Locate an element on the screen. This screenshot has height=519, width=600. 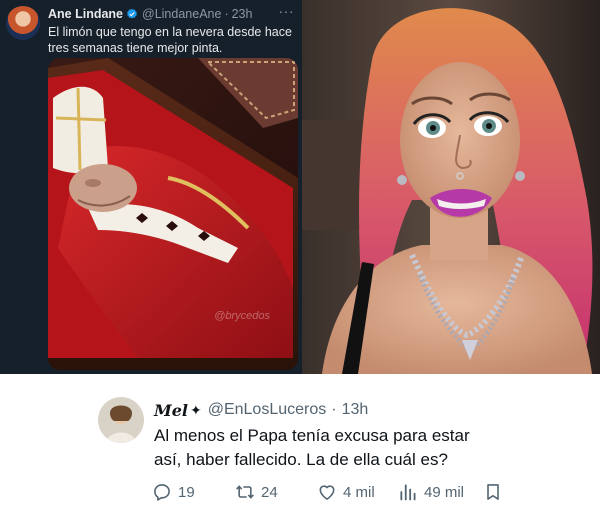
reply-avatar is located at coordinates (121, 420).